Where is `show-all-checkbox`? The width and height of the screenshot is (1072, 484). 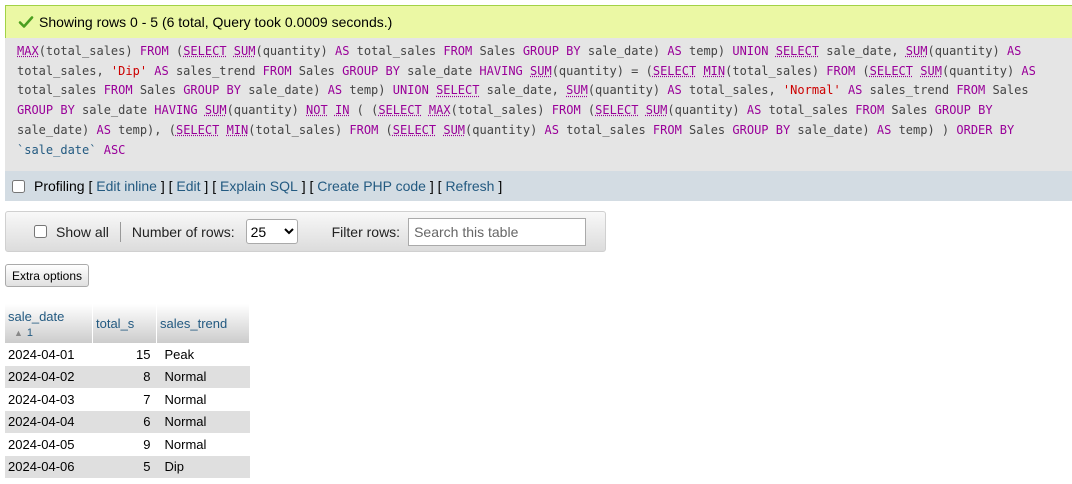
show-all-checkbox is located at coordinates (40, 231).